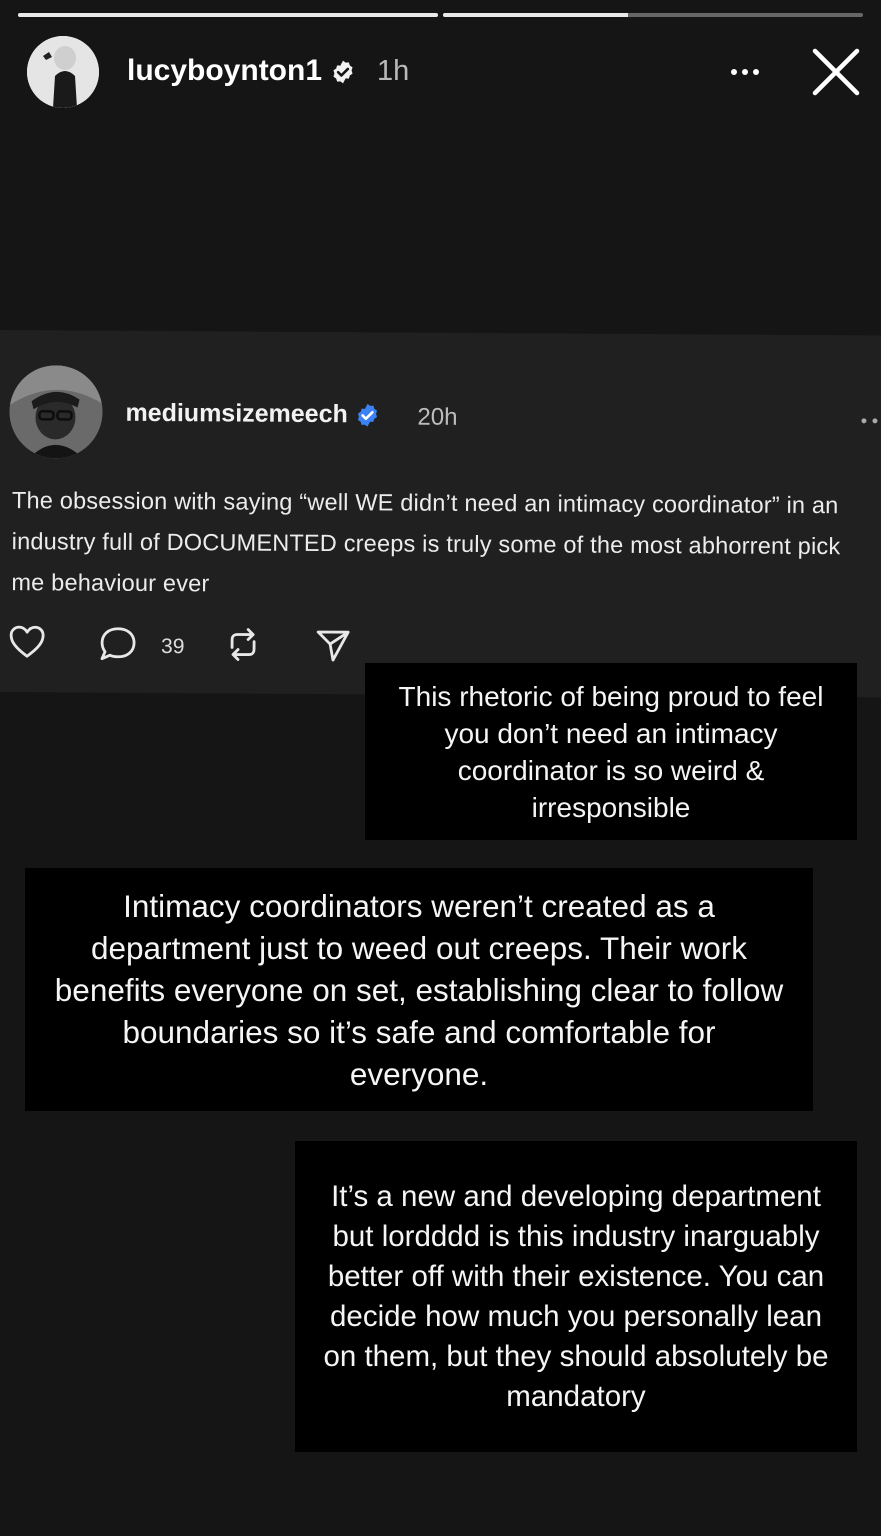 This screenshot has width=881, height=1536. Describe the element at coordinates (172, 647) in the screenshot. I see `comment-count: 39` at that location.